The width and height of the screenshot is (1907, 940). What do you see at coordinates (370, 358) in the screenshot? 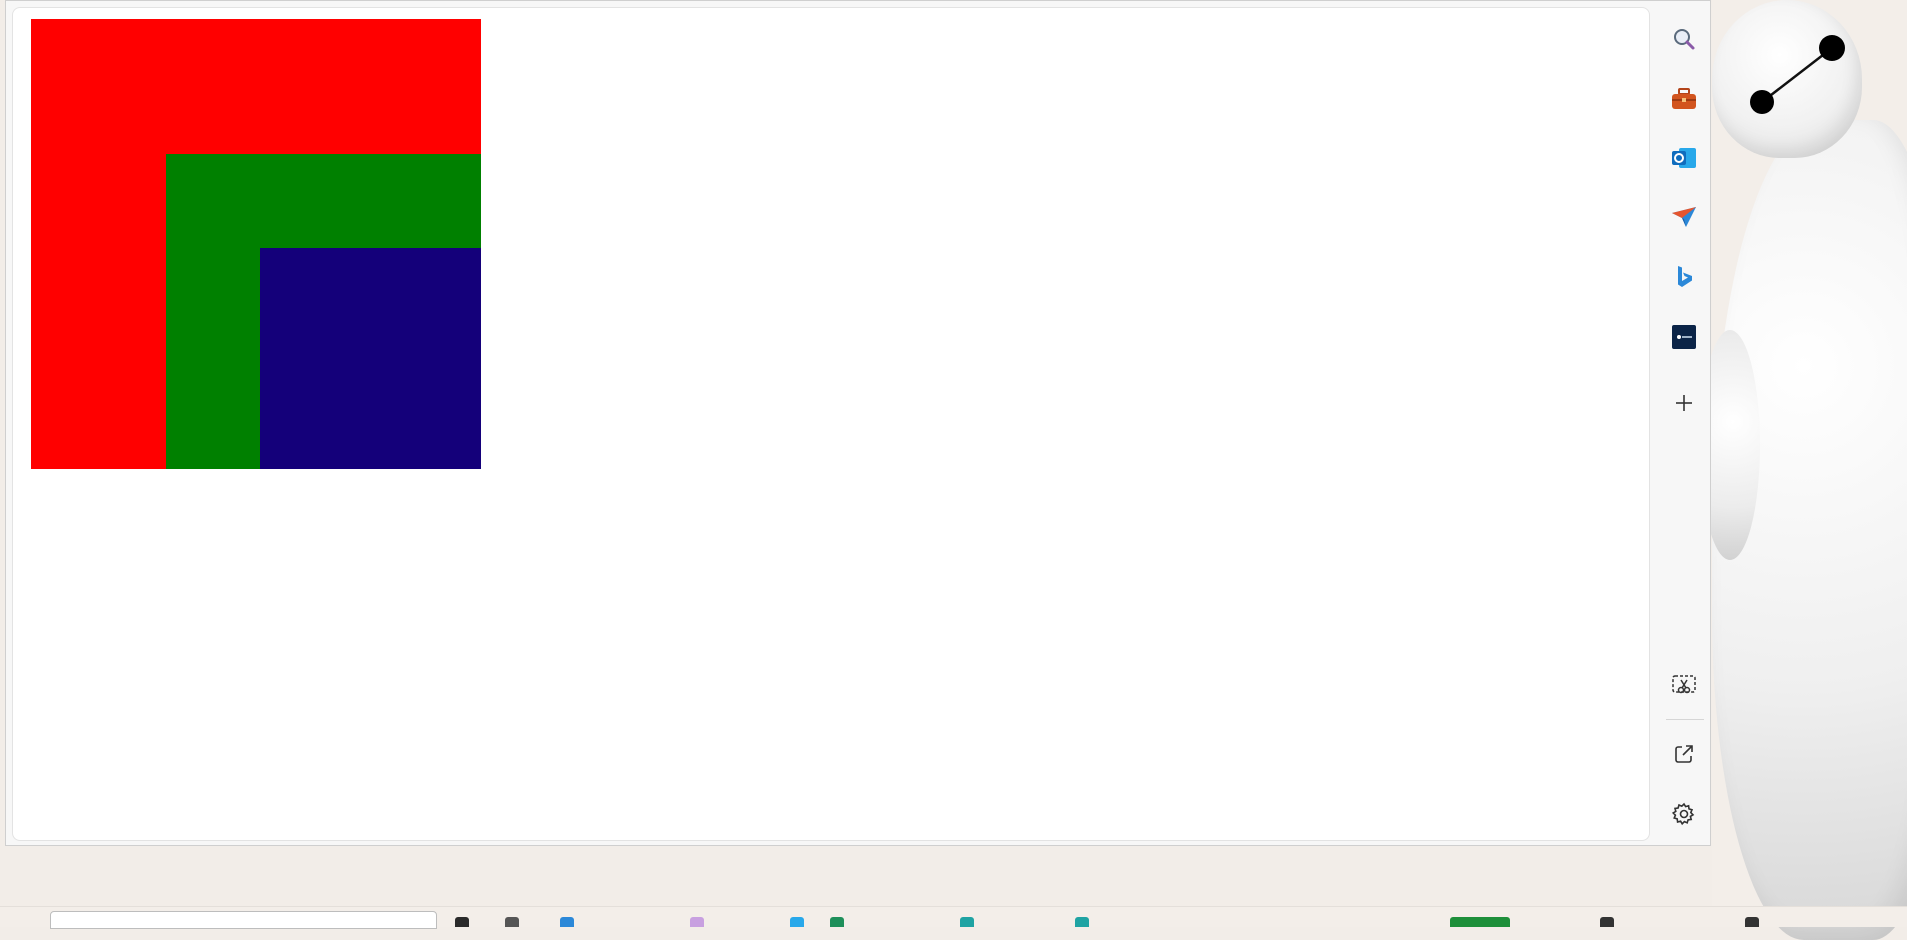
I see `navy-square` at bounding box center [370, 358].